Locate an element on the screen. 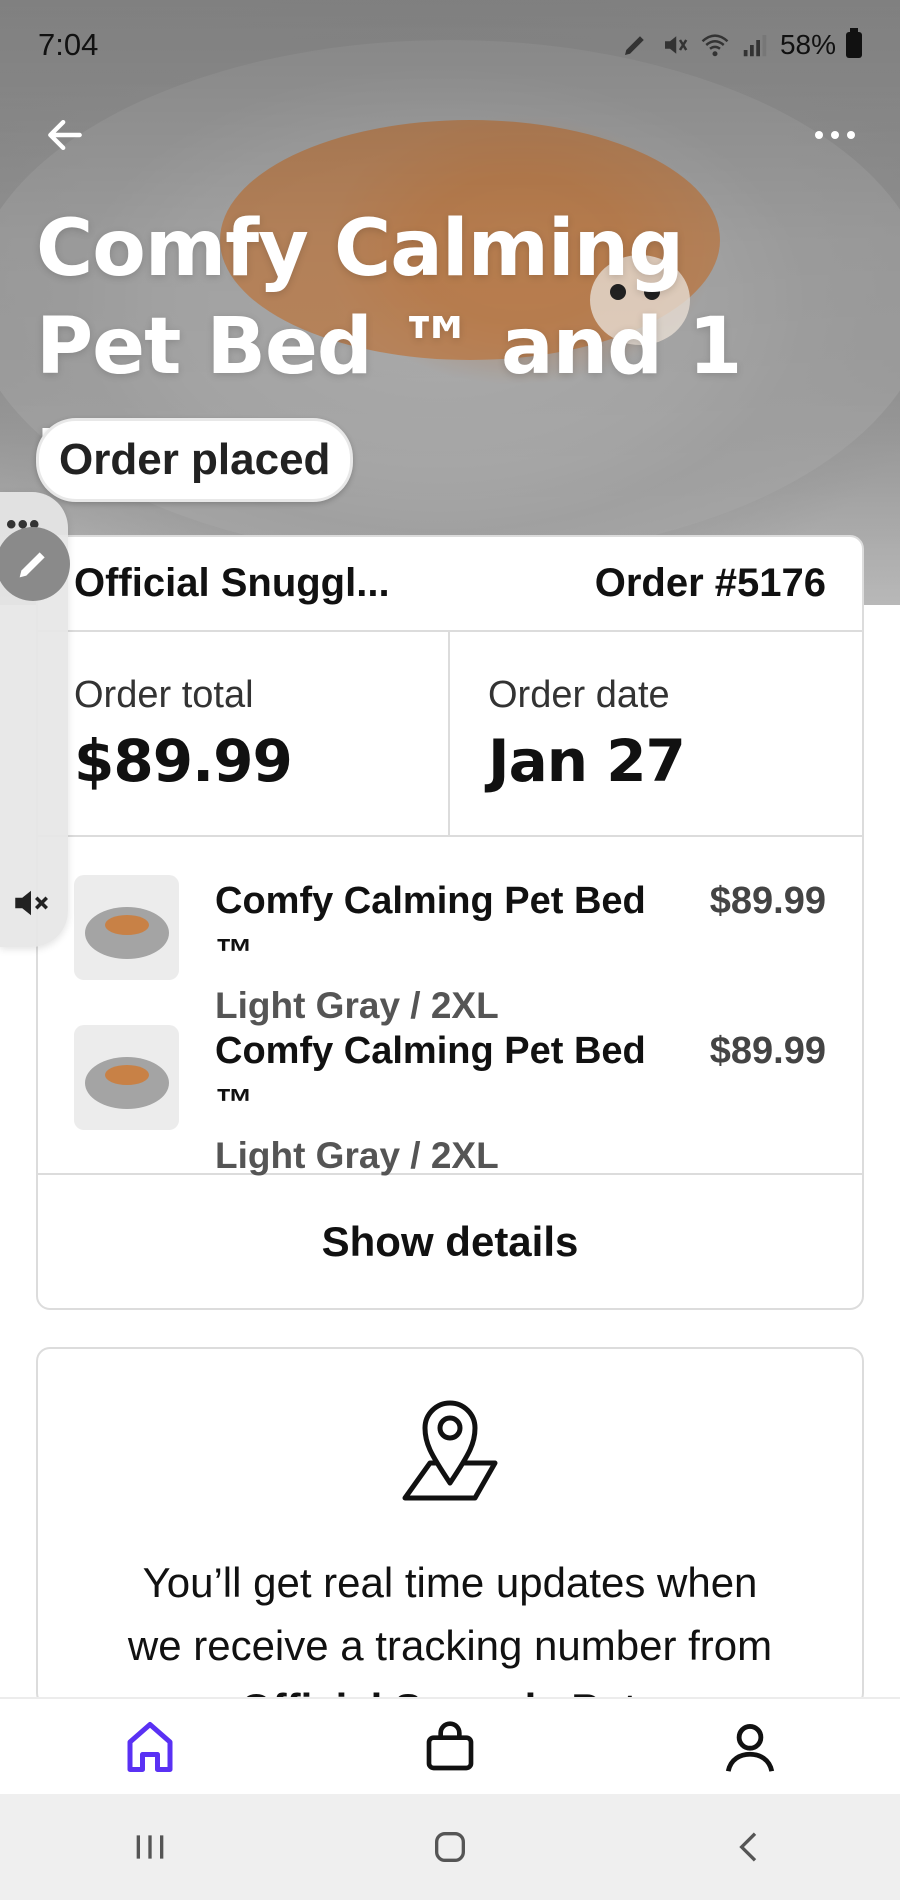 This screenshot has height=1900, width=900. order-date-value: Jan 27 is located at coordinates (587, 761).